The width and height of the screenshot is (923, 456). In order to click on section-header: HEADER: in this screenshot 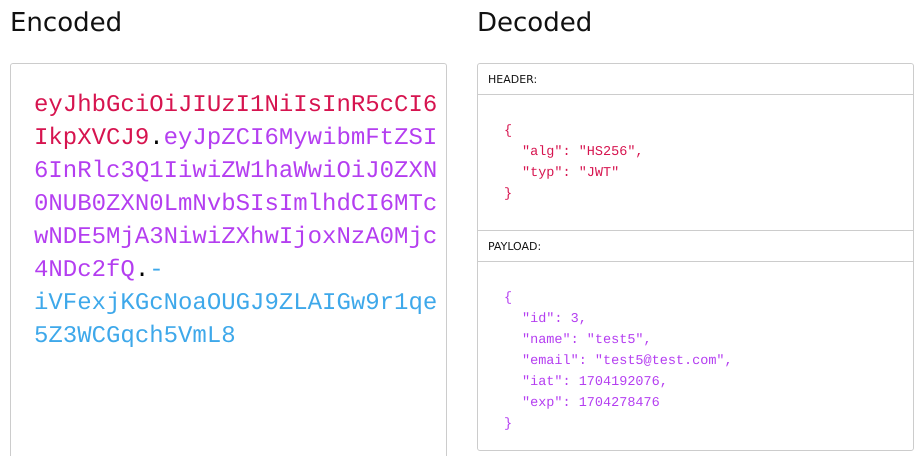, I will do `click(695, 79)`.